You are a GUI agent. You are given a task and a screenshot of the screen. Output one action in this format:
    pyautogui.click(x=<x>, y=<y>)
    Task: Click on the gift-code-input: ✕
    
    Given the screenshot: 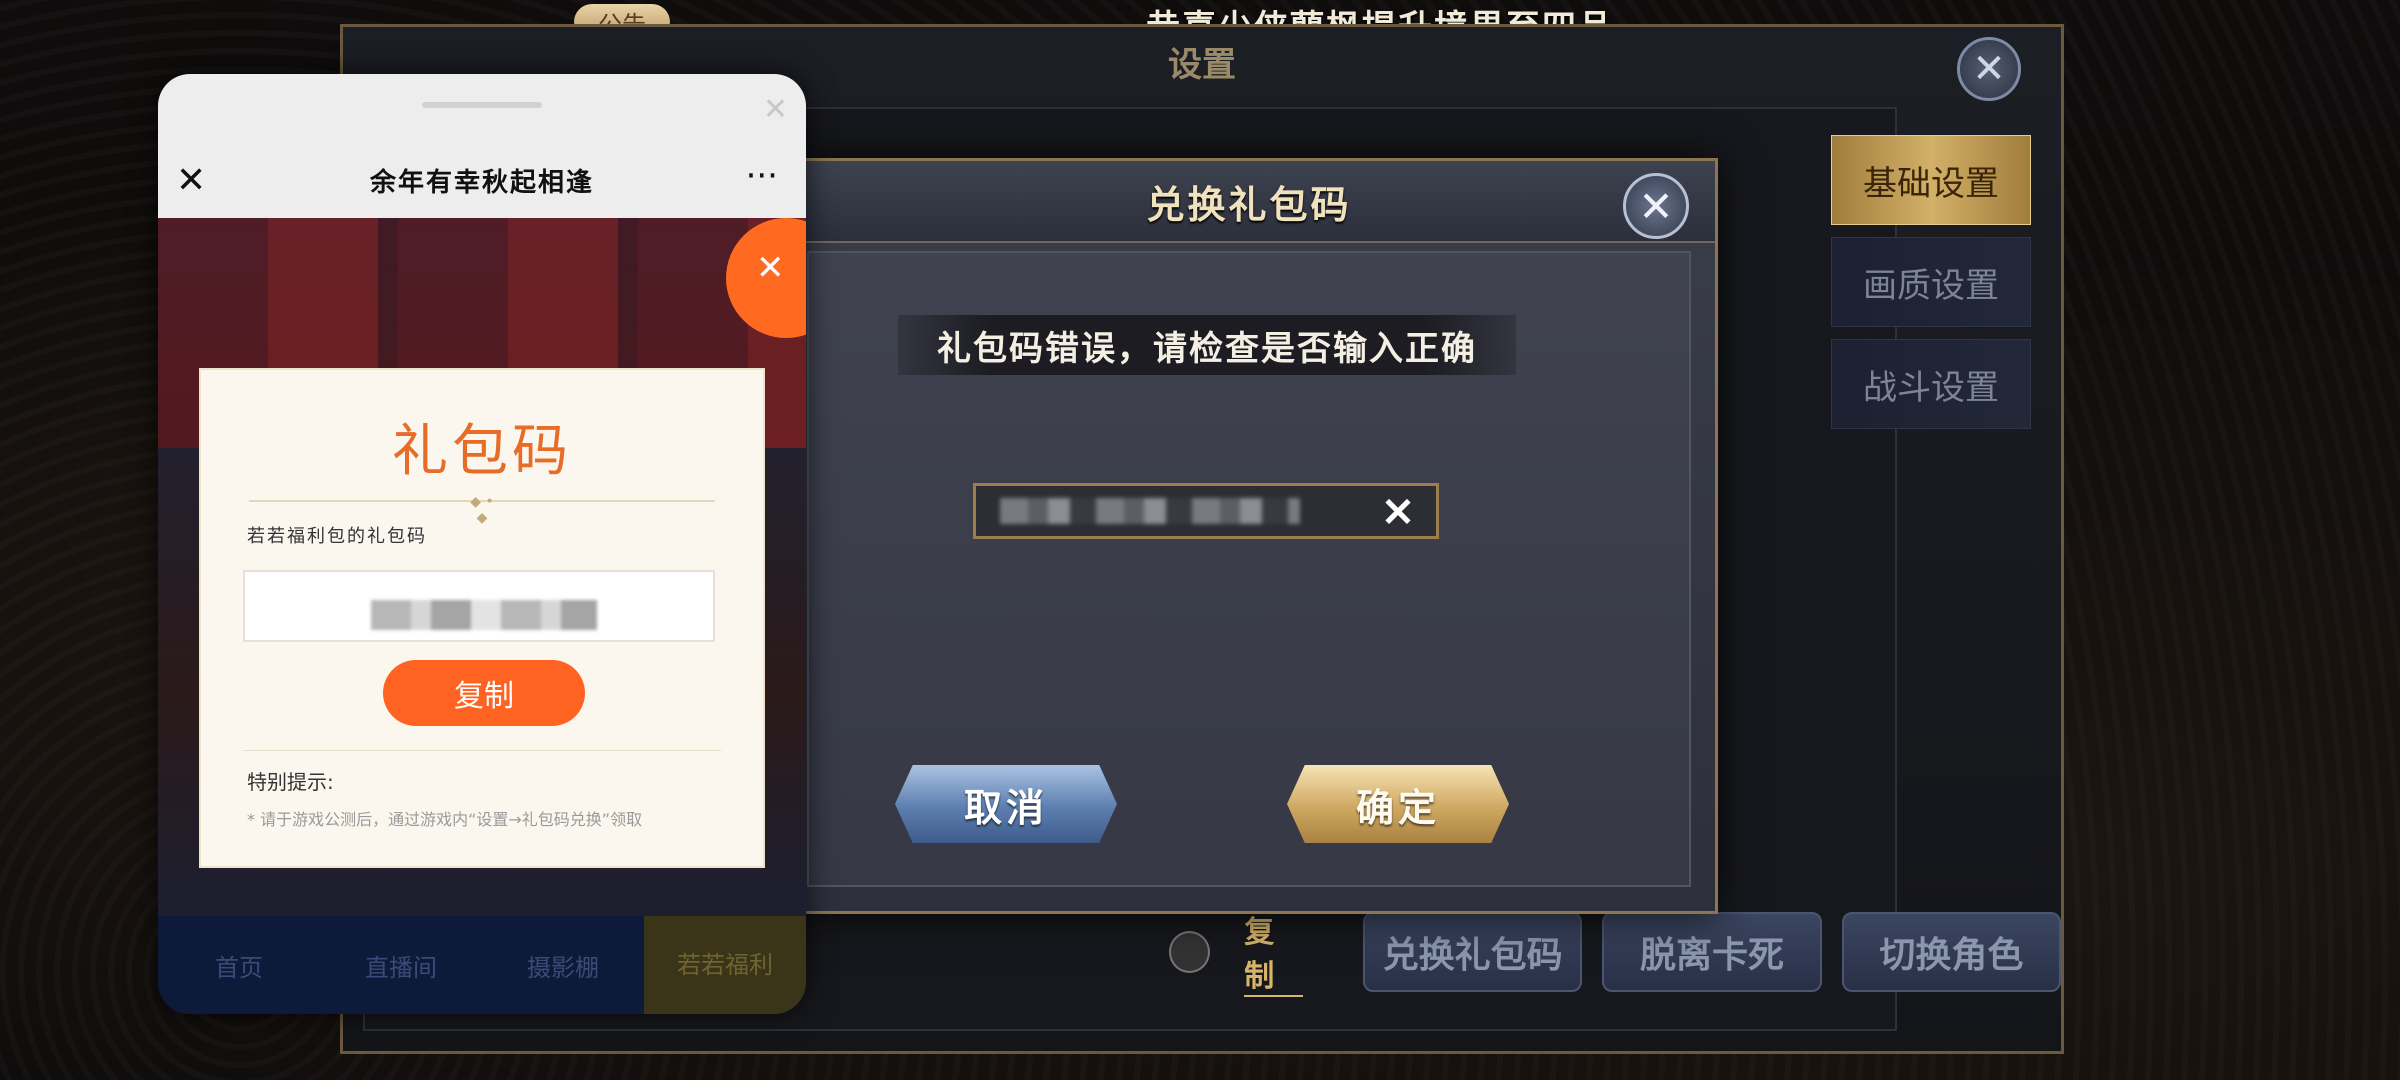 What is the action you would take?
    pyautogui.click(x=1206, y=511)
    